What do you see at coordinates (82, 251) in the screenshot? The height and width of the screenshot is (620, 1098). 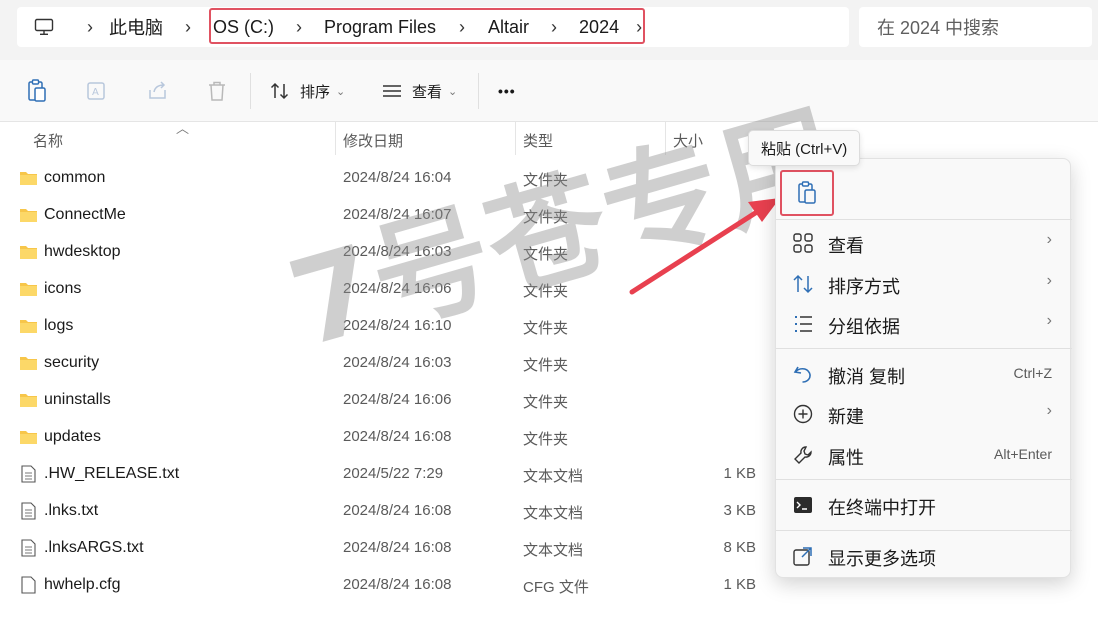 I see `file-name: hwdesktop` at bounding box center [82, 251].